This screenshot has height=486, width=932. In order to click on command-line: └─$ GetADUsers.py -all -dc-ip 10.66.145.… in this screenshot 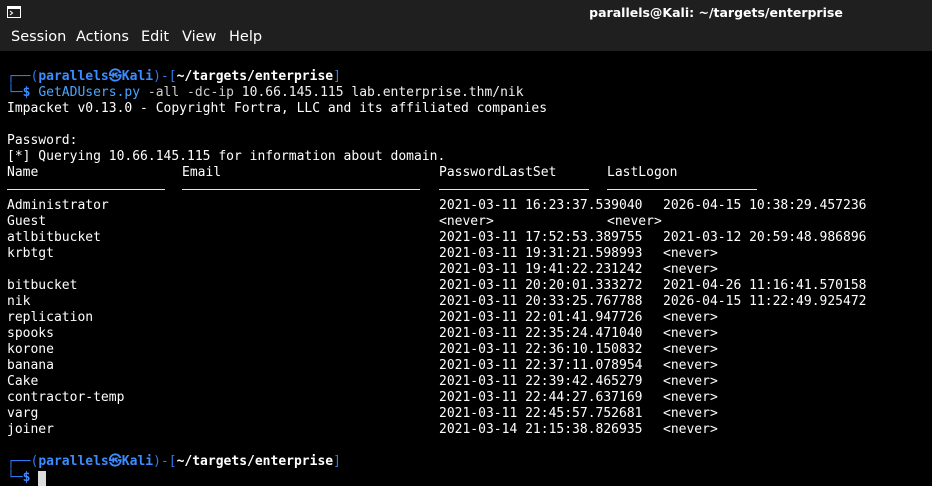, I will do `click(265, 93)`.